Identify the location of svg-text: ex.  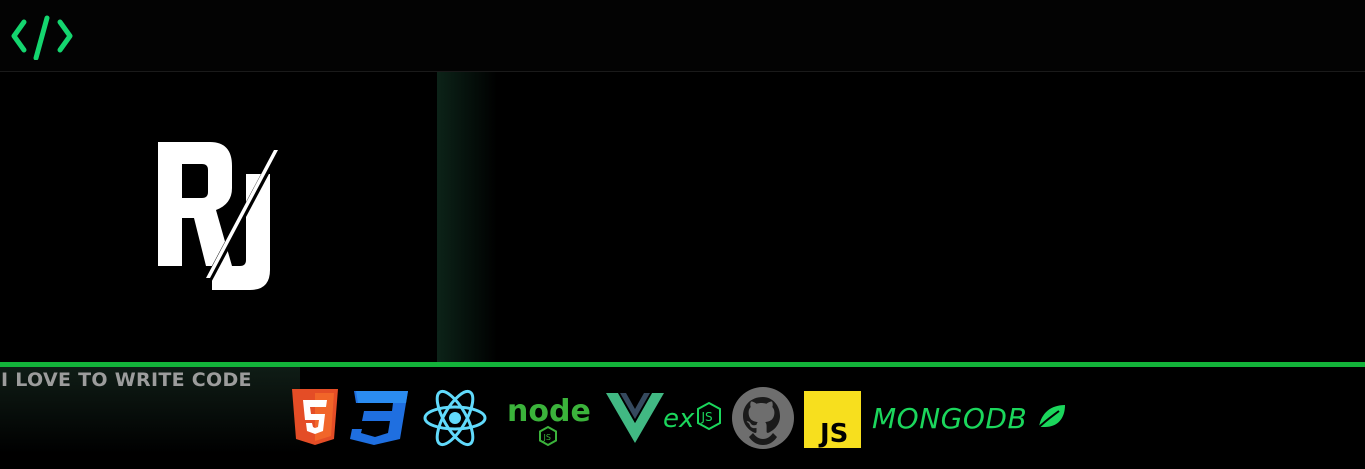
(679, 419).